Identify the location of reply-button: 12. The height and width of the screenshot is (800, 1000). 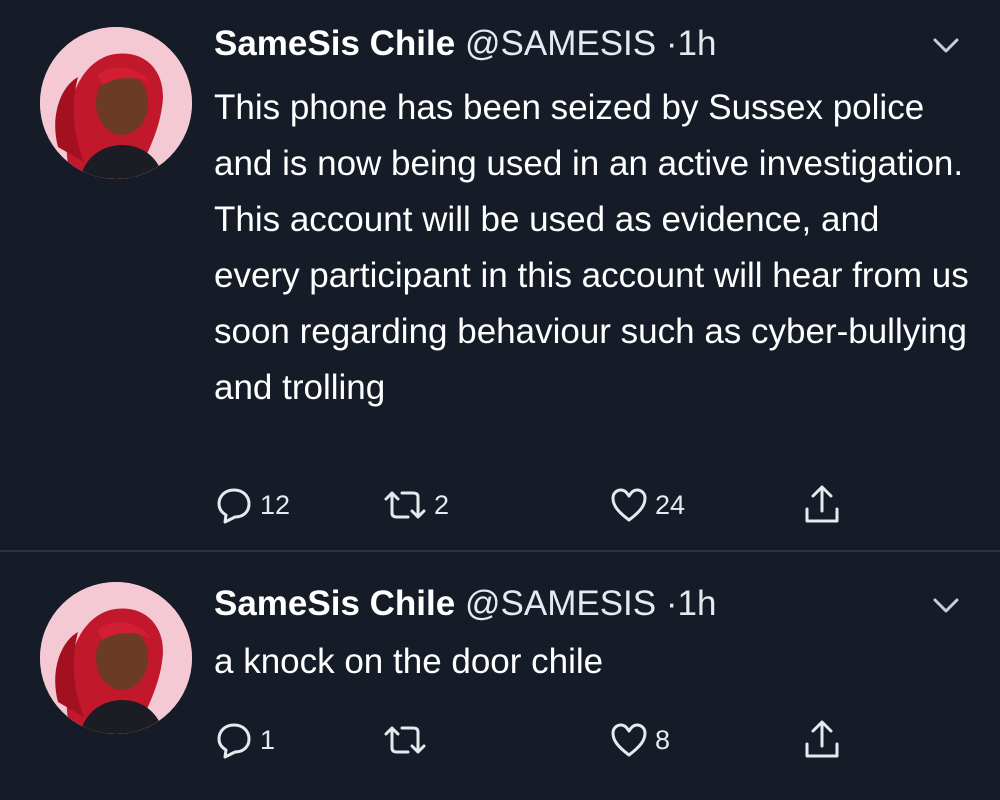
(252, 505).